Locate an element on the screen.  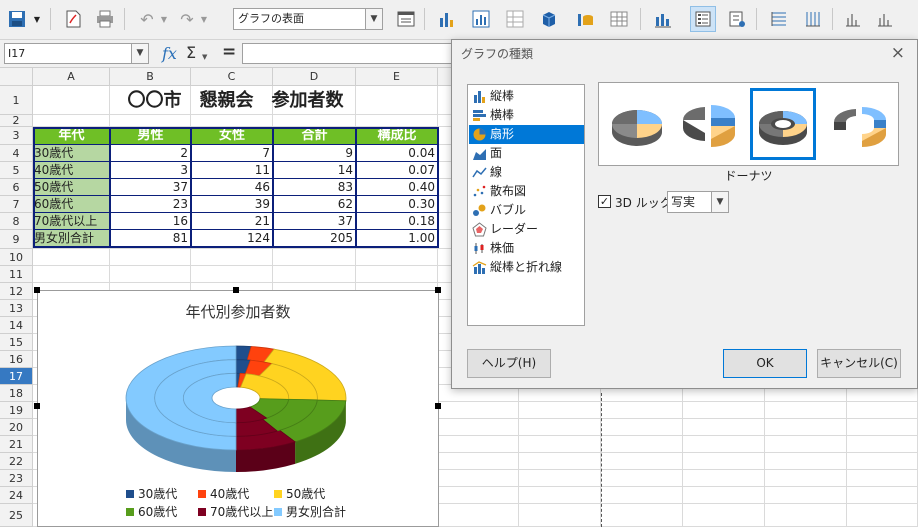
row-header: 8 is located at coordinates (16, 221).